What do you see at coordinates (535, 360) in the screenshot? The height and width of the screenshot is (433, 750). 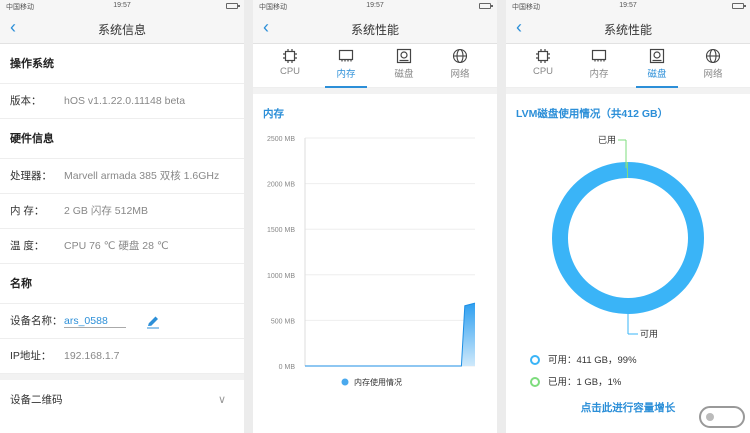 I see `free-legend-dot` at bounding box center [535, 360].